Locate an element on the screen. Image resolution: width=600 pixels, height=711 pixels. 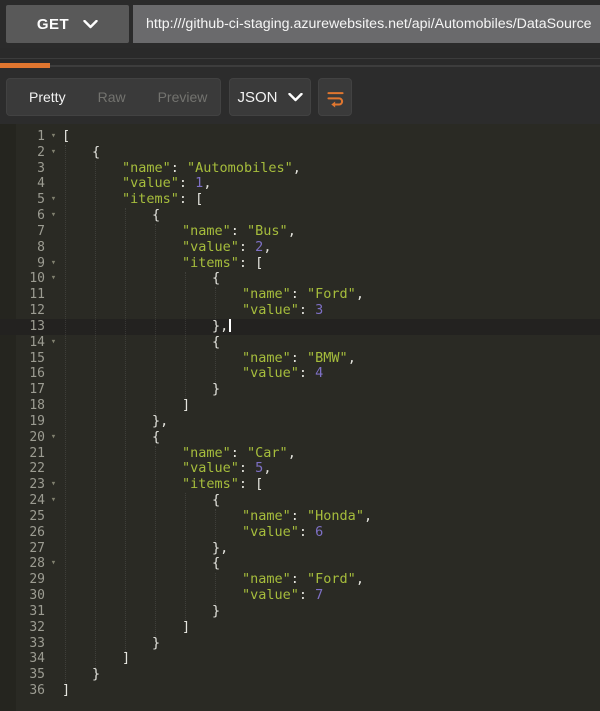
code-line: 8 "value": 2, is located at coordinates (300, 247).